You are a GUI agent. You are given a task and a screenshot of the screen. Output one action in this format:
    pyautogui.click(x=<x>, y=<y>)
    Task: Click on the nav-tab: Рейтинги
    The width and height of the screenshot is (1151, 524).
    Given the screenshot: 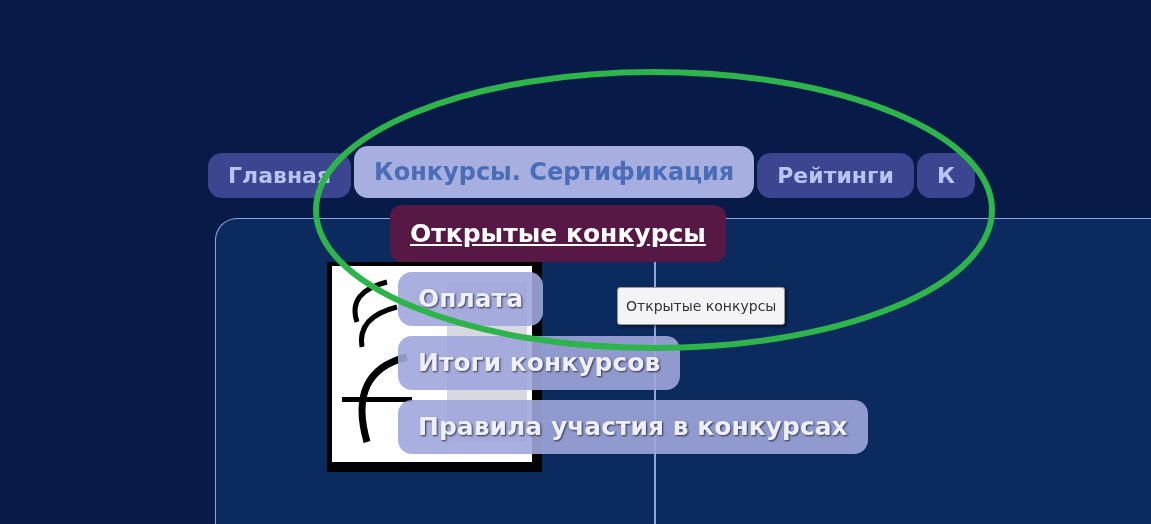 What is the action you would take?
    pyautogui.click(x=835, y=175)
    